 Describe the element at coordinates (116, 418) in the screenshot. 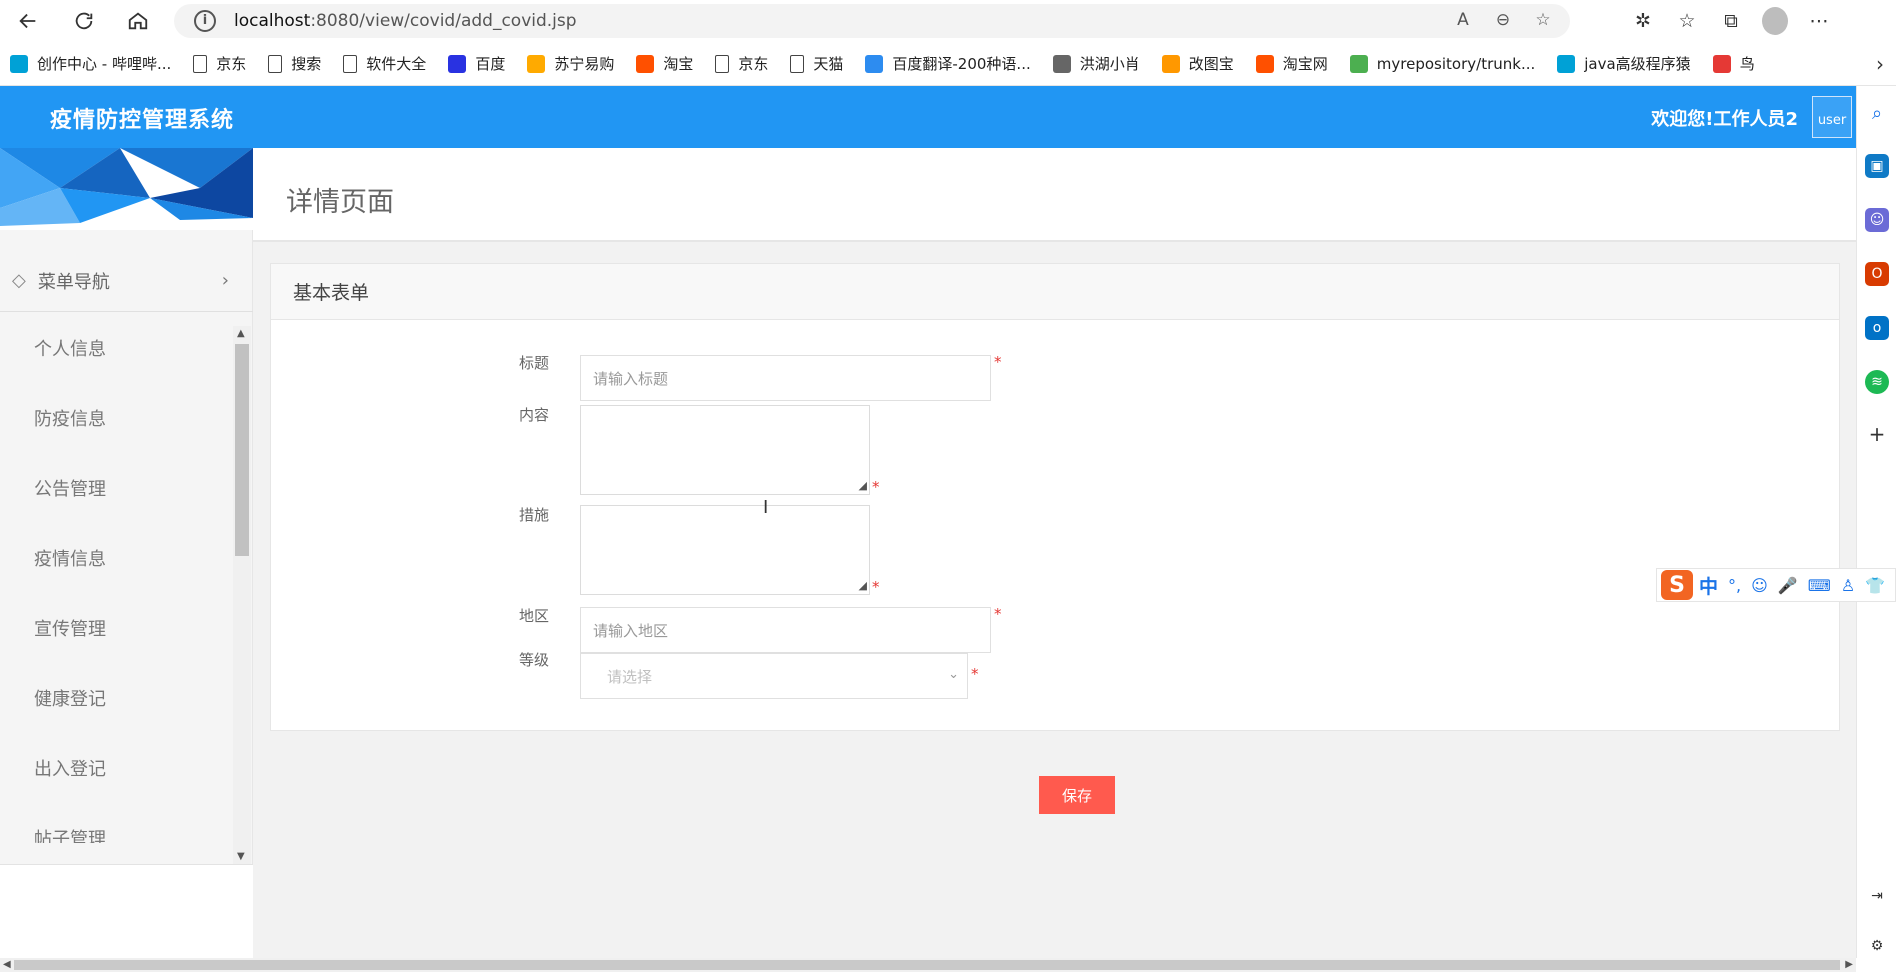

I see `sidebar-item: 防疫信息` at that location.